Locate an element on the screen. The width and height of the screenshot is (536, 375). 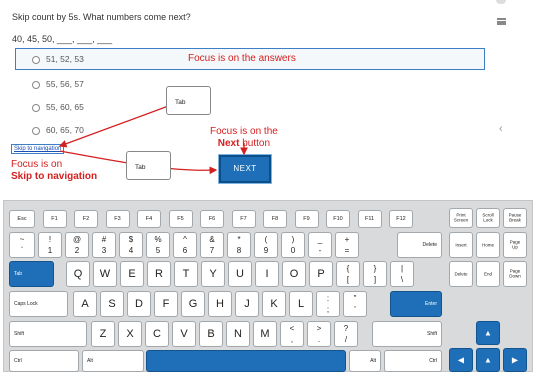
key-z: Z is located at coordinates (103, 334).